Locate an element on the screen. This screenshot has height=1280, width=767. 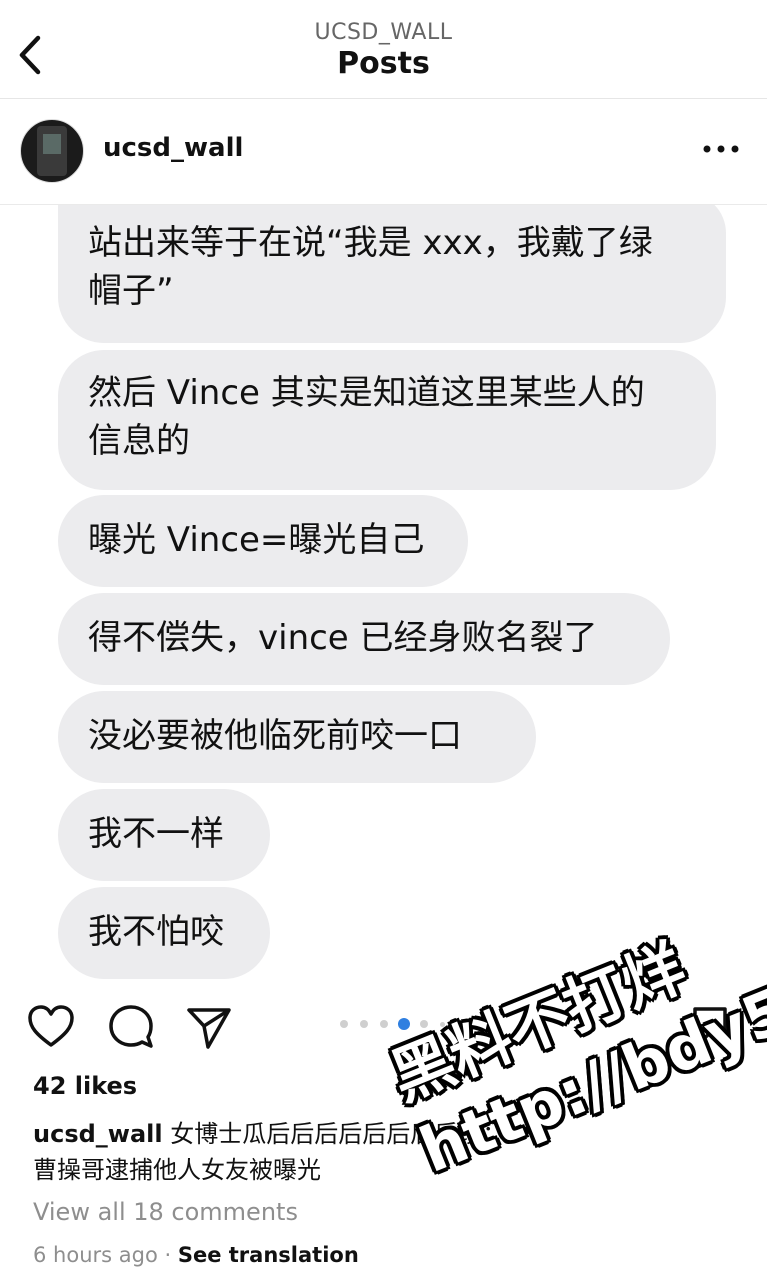
chat-bubble: 曝光 Vince=曝光自己 is located at coordinates (263, 541).